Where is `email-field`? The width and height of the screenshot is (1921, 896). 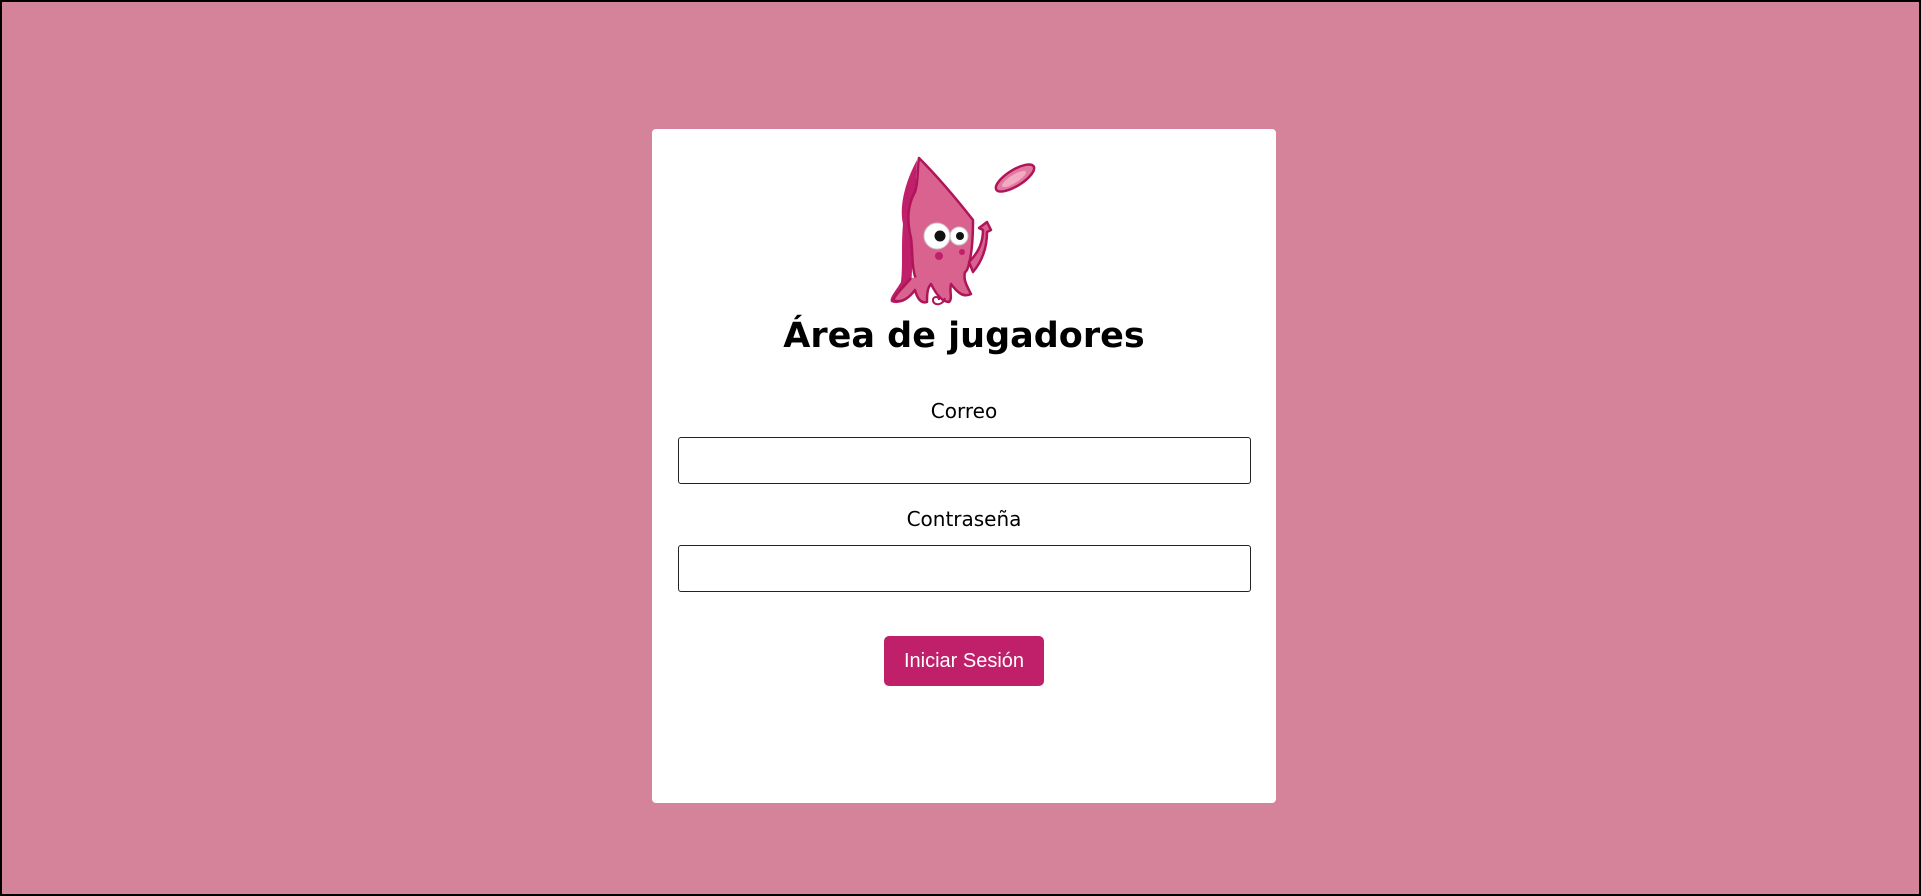 email-field is located at coordinates (964, 460).